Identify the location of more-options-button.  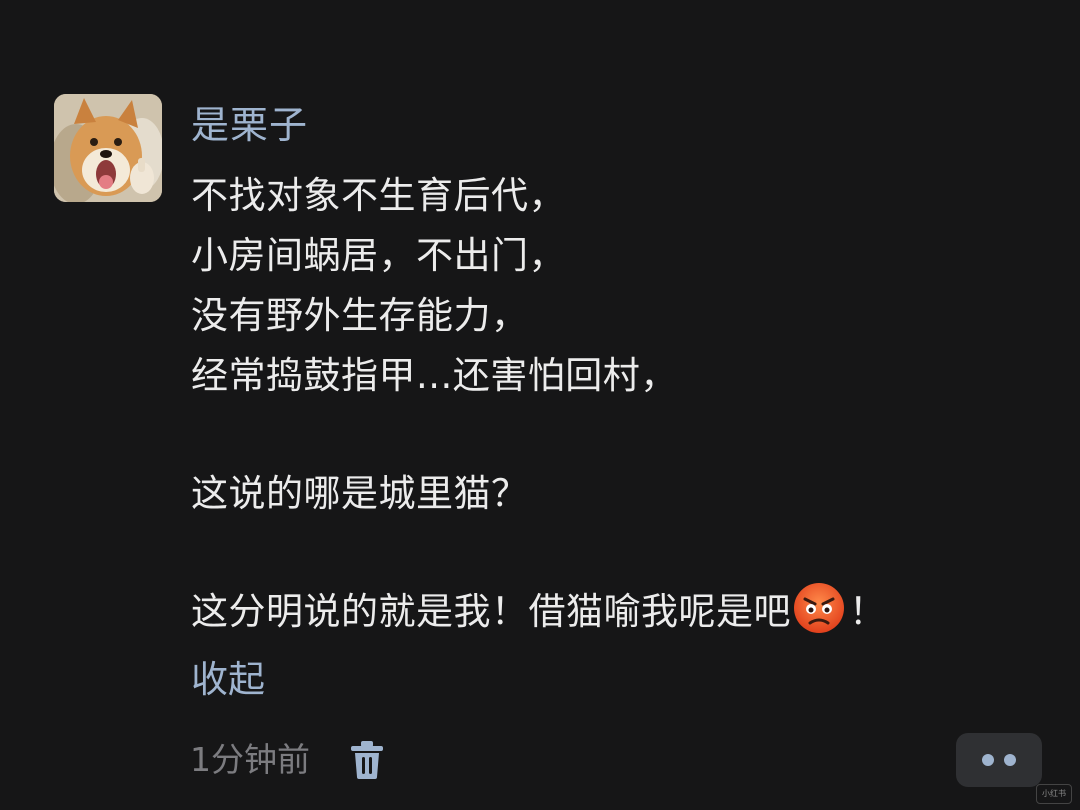
(999, 760).